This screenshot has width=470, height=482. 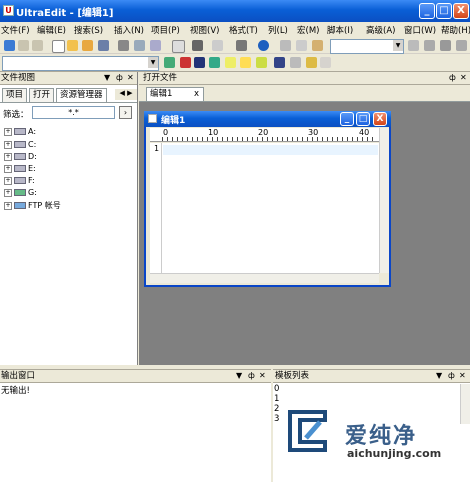 What do you see at coordinates (413, 45) in the screenshot?
I see `find-icon` at bounding box center [413, 45].